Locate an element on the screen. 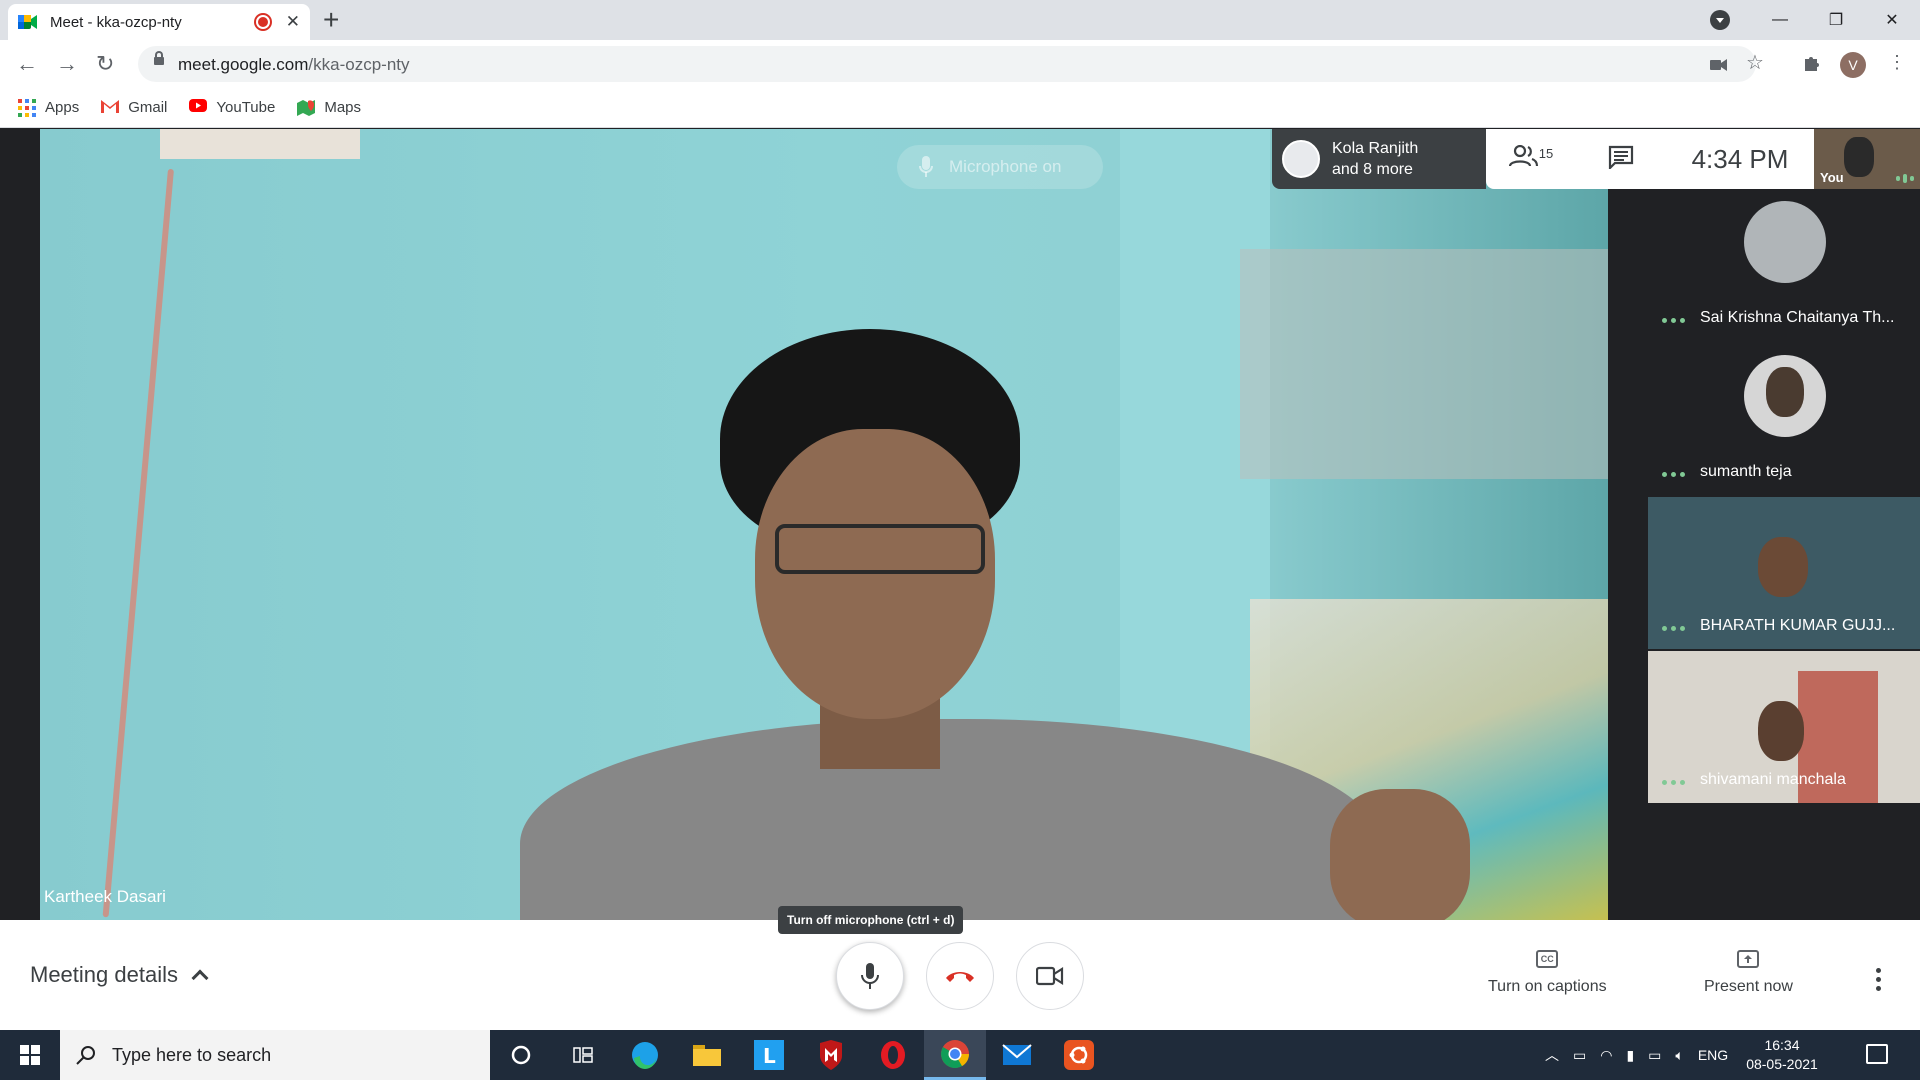 This screenshot has width=1920, height=1080. browser-toolbar: ← → ↻ meet.google.com/kka-ozcp-nty ☆ V ⋮ is located at coordinates (960, 64).